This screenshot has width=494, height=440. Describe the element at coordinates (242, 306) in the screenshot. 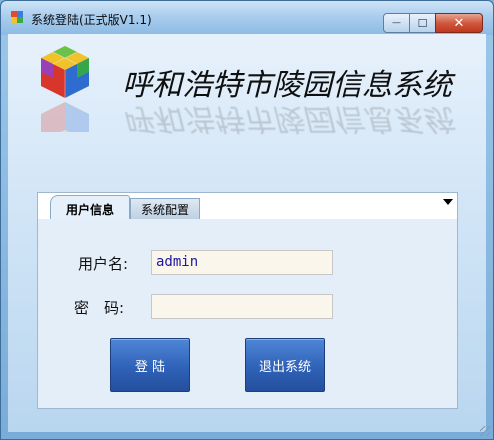

I see `password-input` at that location.